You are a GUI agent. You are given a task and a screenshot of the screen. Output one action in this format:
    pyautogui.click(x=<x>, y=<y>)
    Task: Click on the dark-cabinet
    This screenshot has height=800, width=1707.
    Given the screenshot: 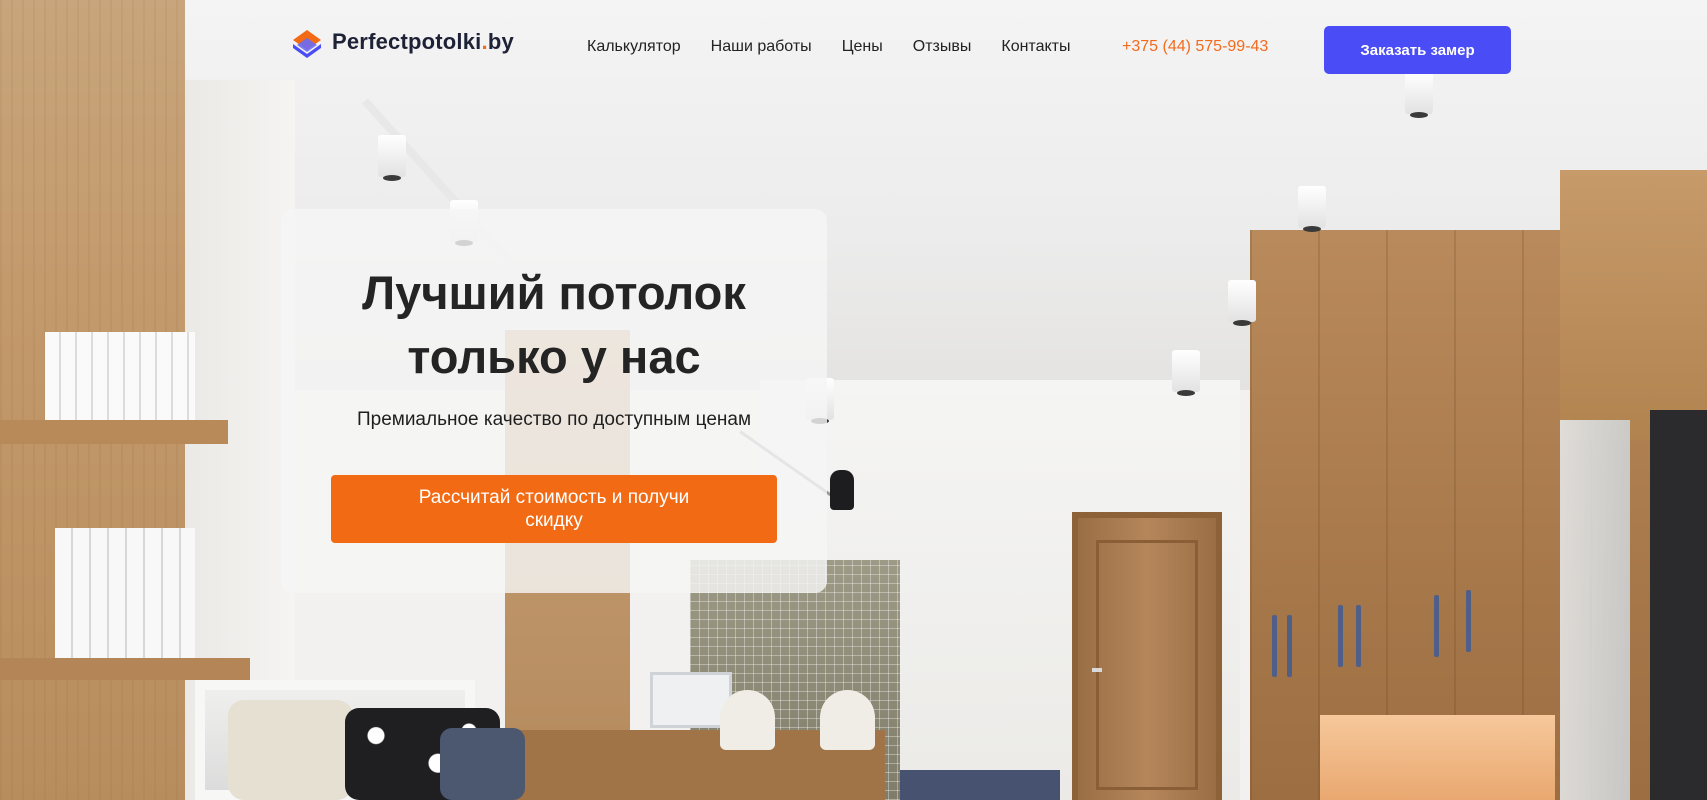 What is the action you would take?
    pyautogui.click(x=1678, y=605)
    